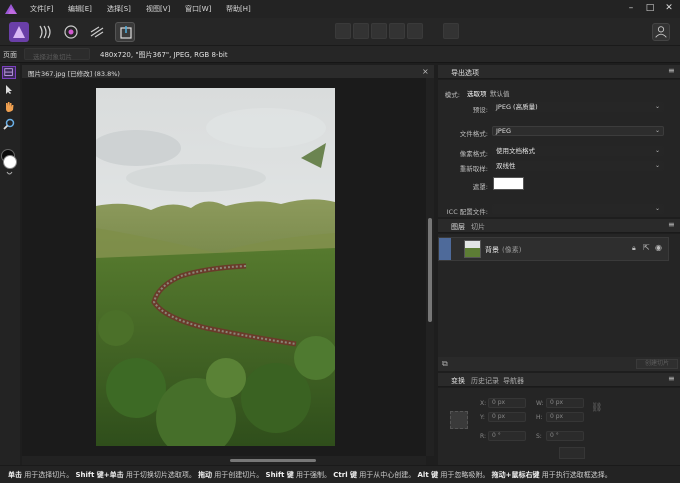  Describe the element at coordinates (507, 403) in the screenshot. I see `x-field: 0 px` at that location.